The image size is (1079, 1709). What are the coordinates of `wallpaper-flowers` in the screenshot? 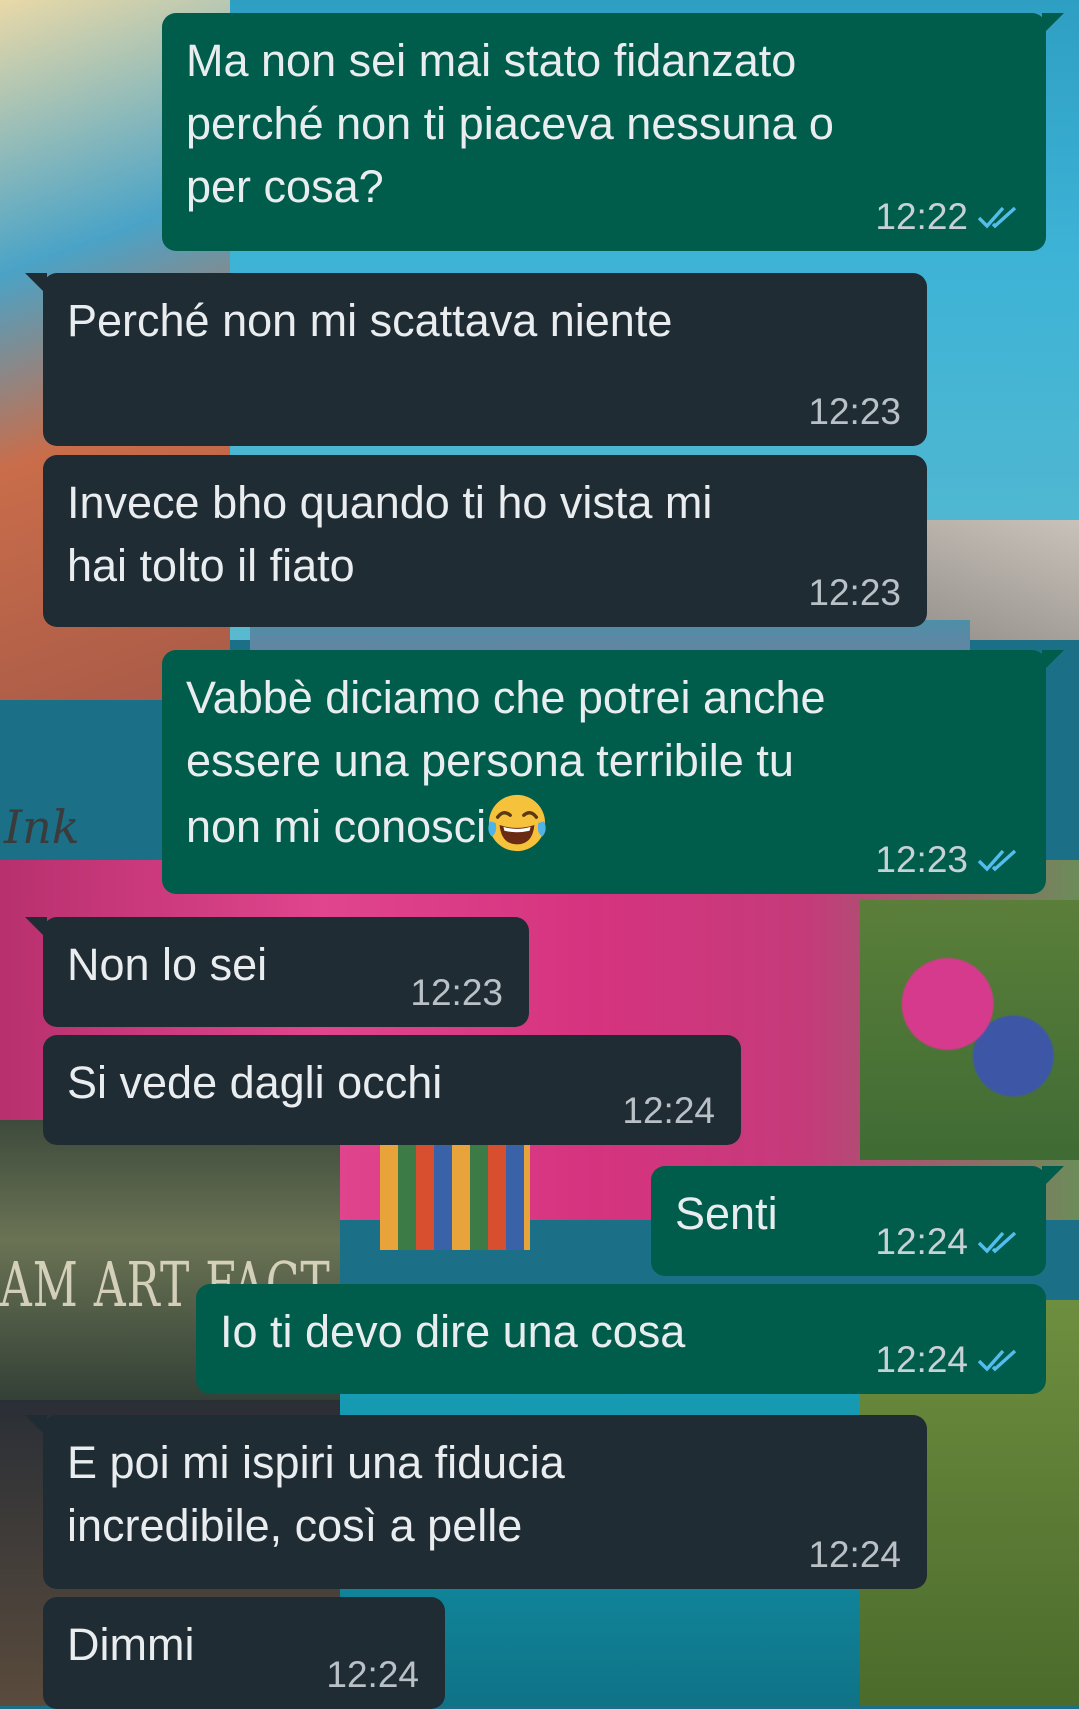 It's located at (969, 1030).